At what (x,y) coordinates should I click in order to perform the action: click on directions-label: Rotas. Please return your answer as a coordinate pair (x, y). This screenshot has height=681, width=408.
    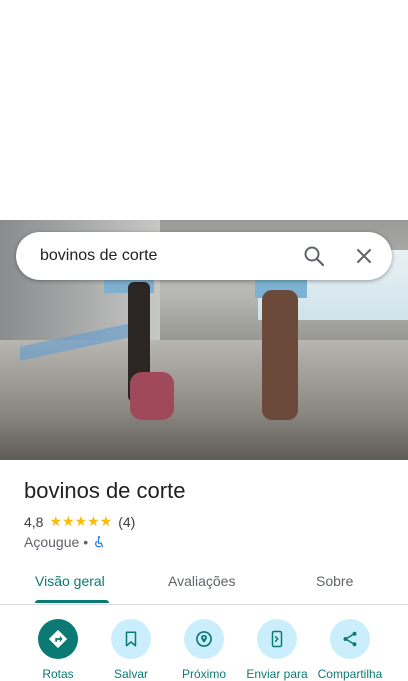
    Looking at the image, I should click on (58, 674).